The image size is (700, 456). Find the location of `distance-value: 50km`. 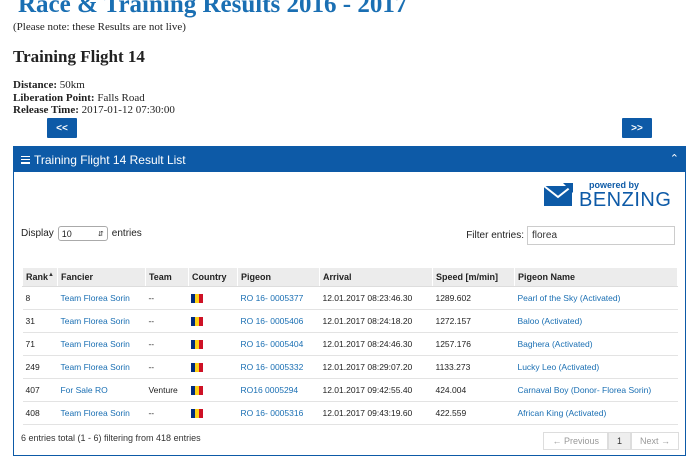

distance-value: 50km is located at coordinates (72, 85).